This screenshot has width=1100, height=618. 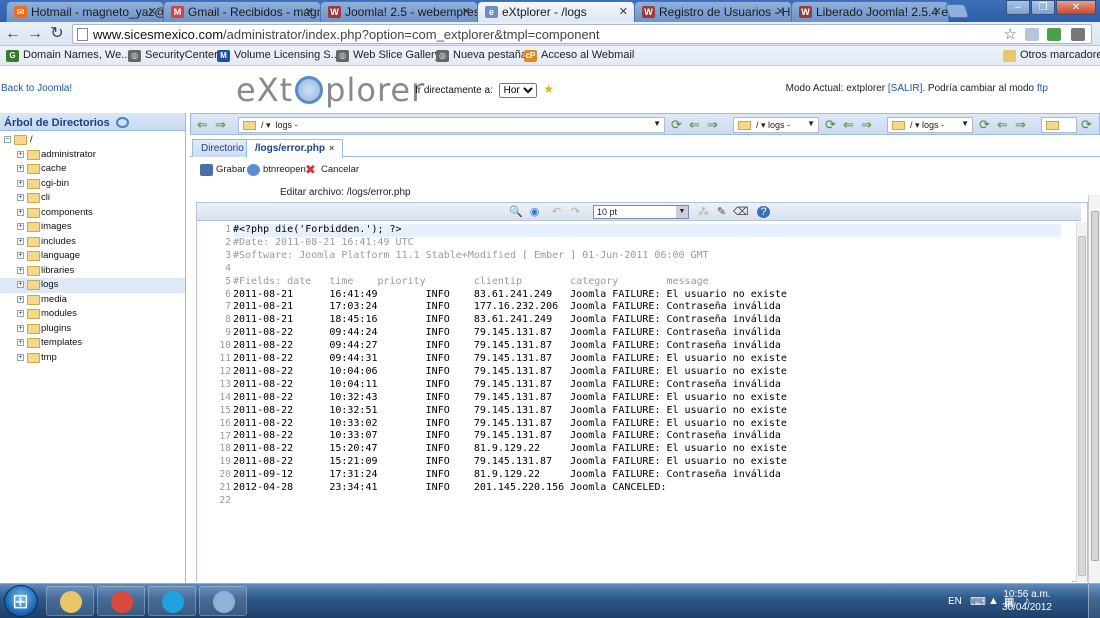 I want to click on taskbar-app-chrome, so click(x=121, y=601).